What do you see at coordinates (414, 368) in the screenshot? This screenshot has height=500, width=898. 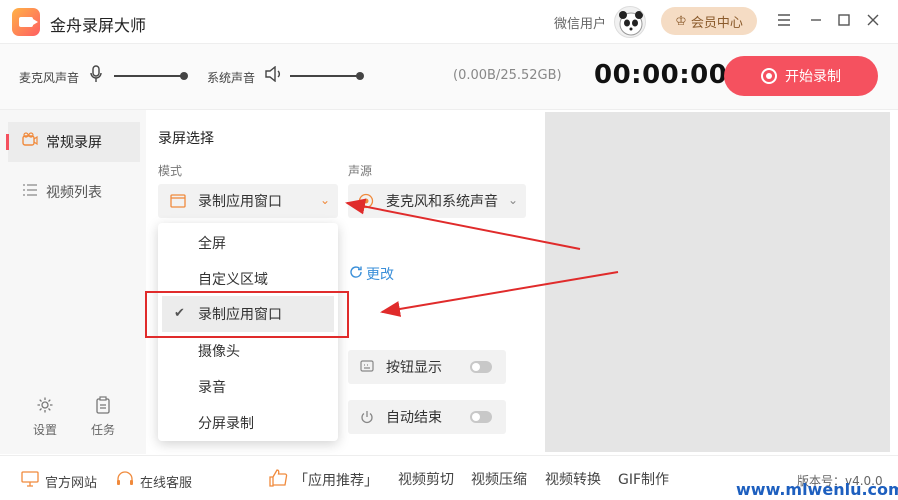 I see `button-display-label: 按钮显示` at bounding box center [414, 368].